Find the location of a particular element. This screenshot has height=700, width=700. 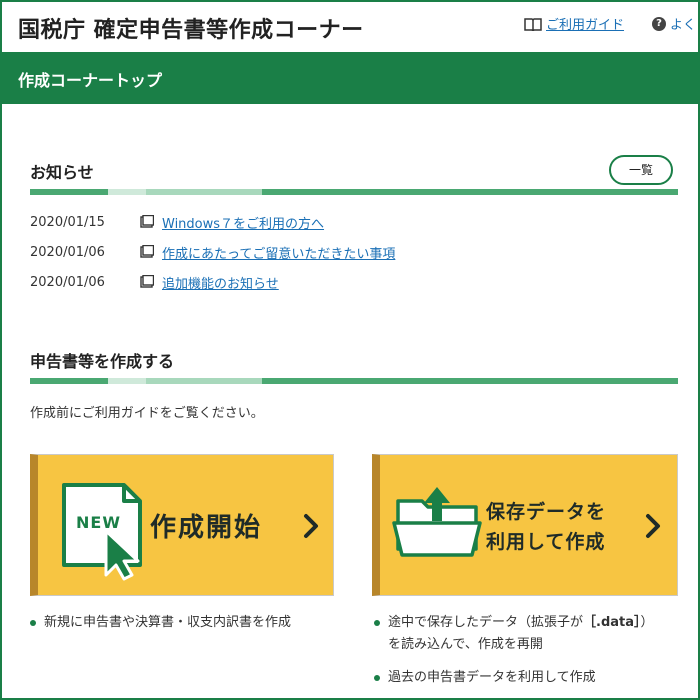

data-extension: ［.data］ is located at coordinates (612, 622).